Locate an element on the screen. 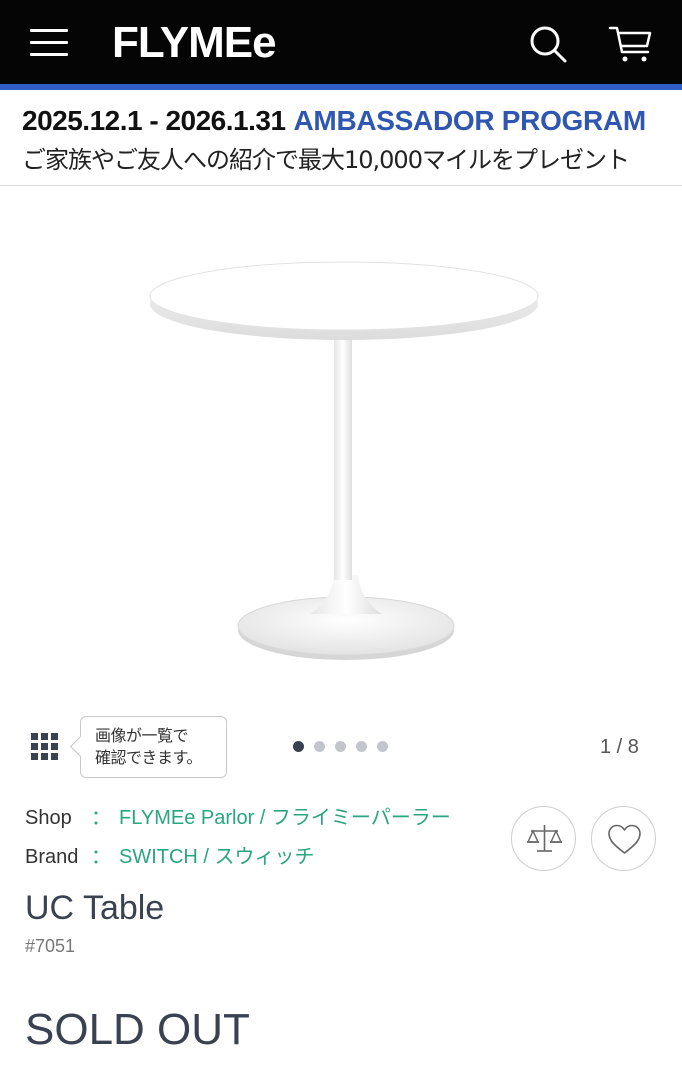  tooltip-text: 画像が一覧で 確認できます。 is located at coordinates (148, 746).